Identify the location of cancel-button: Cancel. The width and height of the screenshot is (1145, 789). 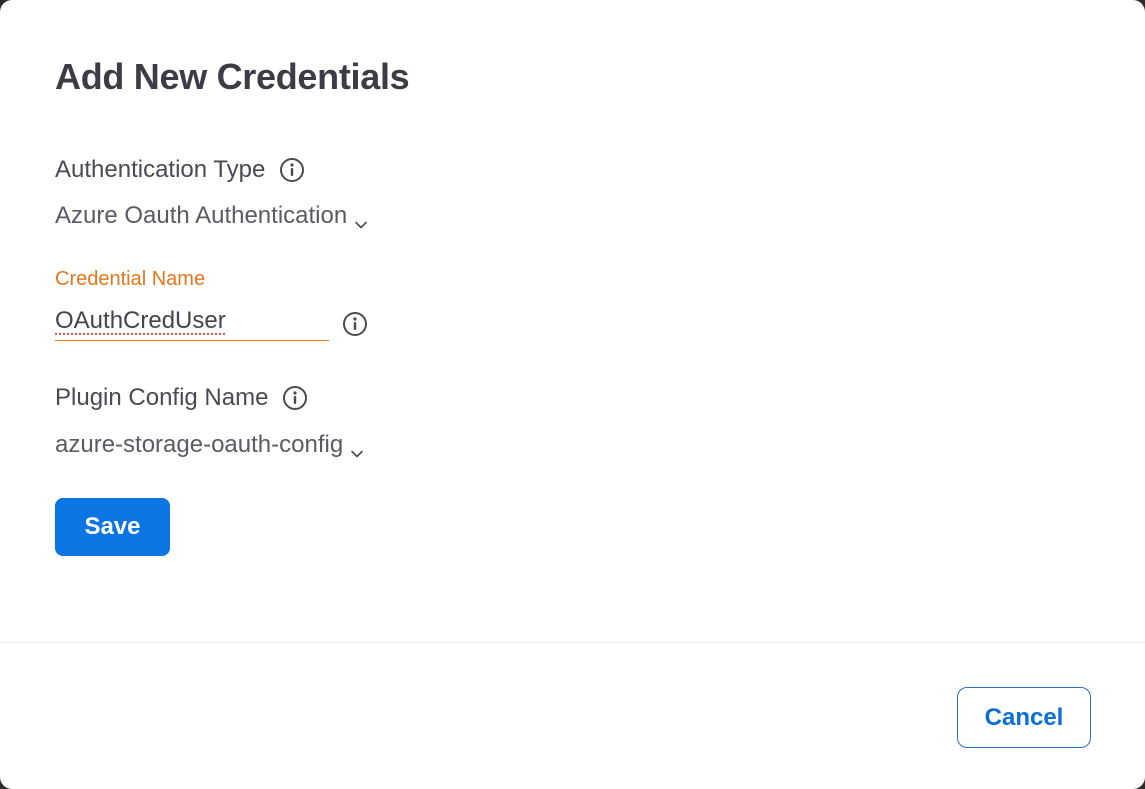
(1024, 717).